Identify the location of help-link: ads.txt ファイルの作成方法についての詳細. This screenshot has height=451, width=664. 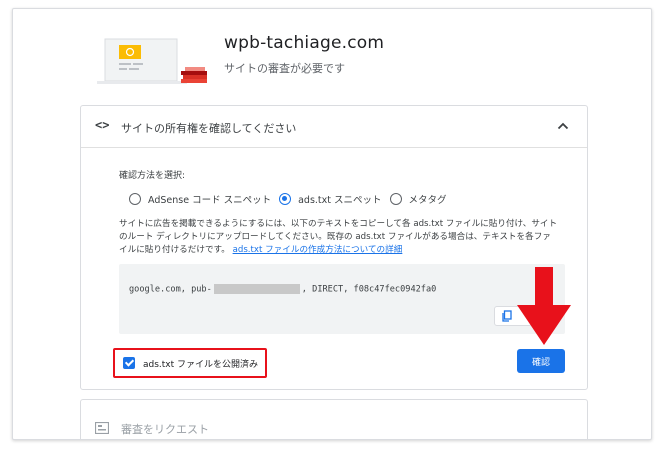
(318, 250).